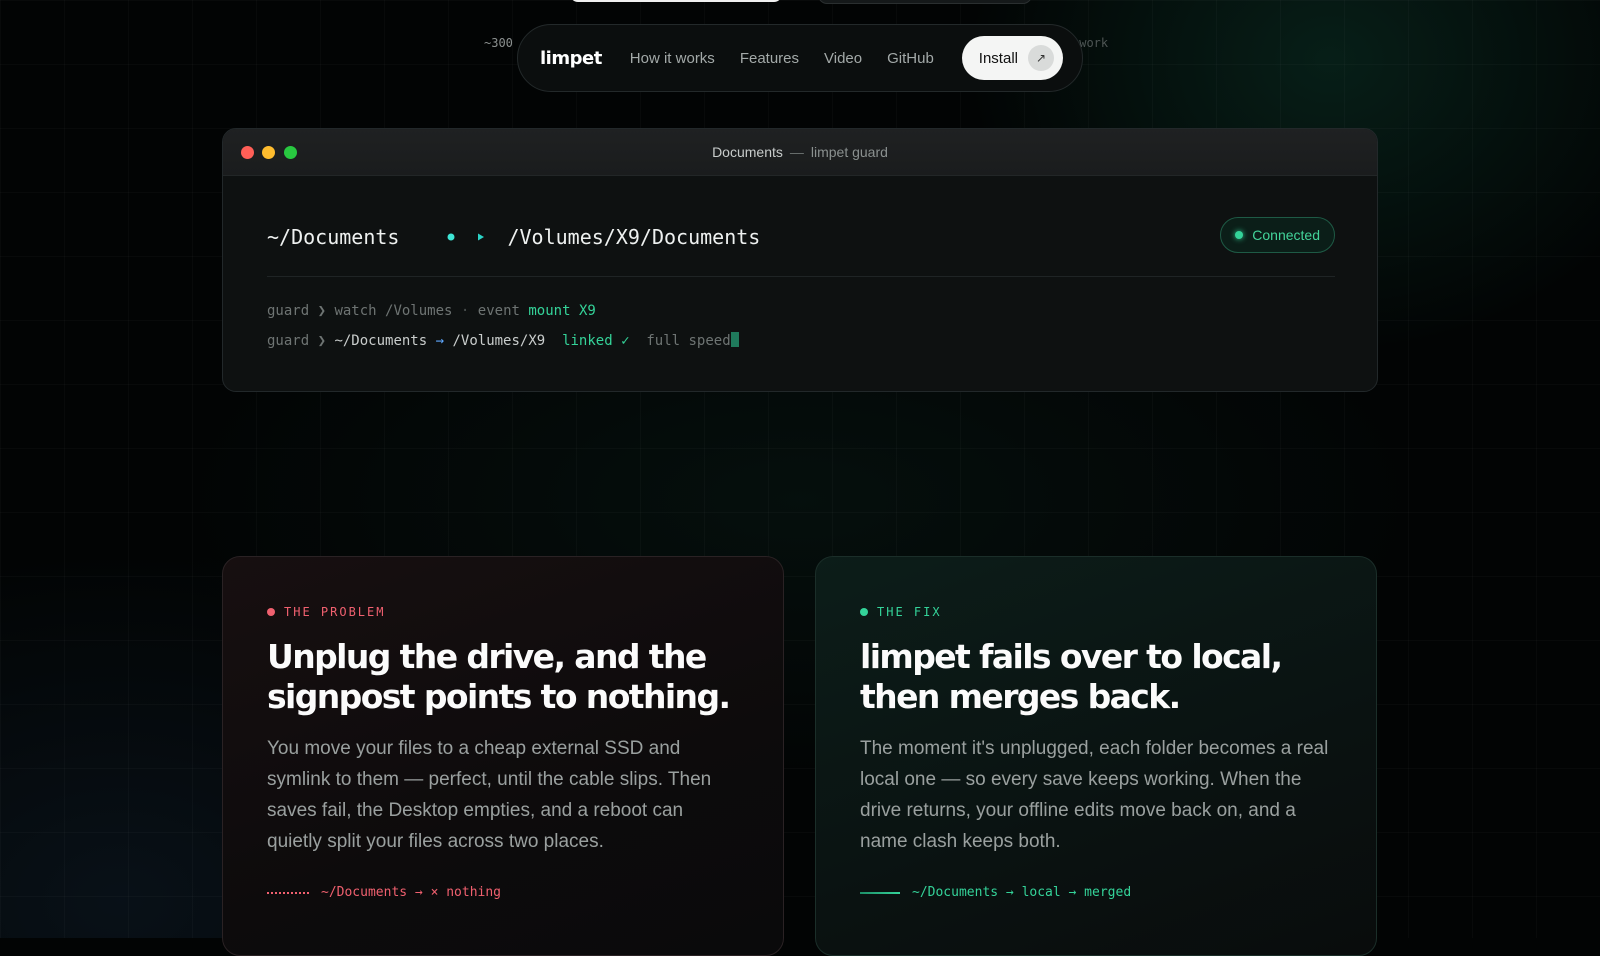  I want to click on status-dot-icon, so click(1239, 235).